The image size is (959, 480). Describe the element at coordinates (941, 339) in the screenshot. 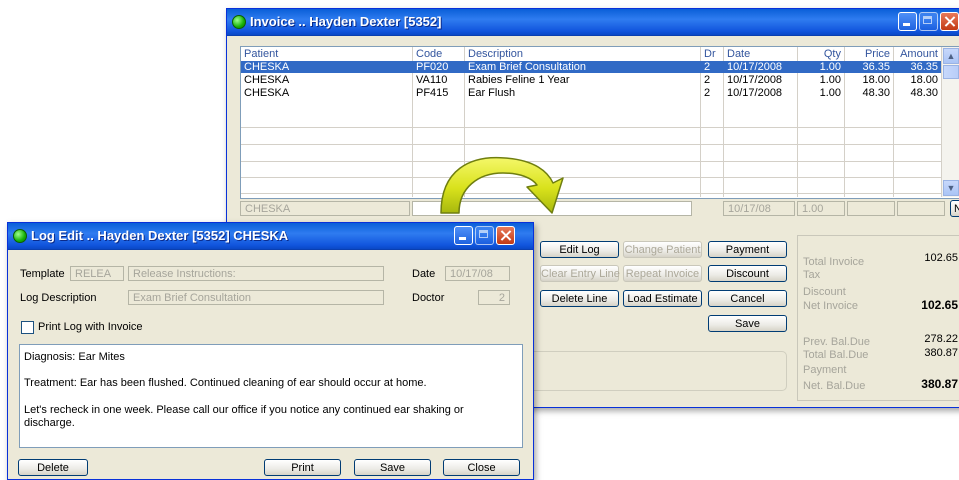

I see `prev-bal-due-value: 278.22` at that location.